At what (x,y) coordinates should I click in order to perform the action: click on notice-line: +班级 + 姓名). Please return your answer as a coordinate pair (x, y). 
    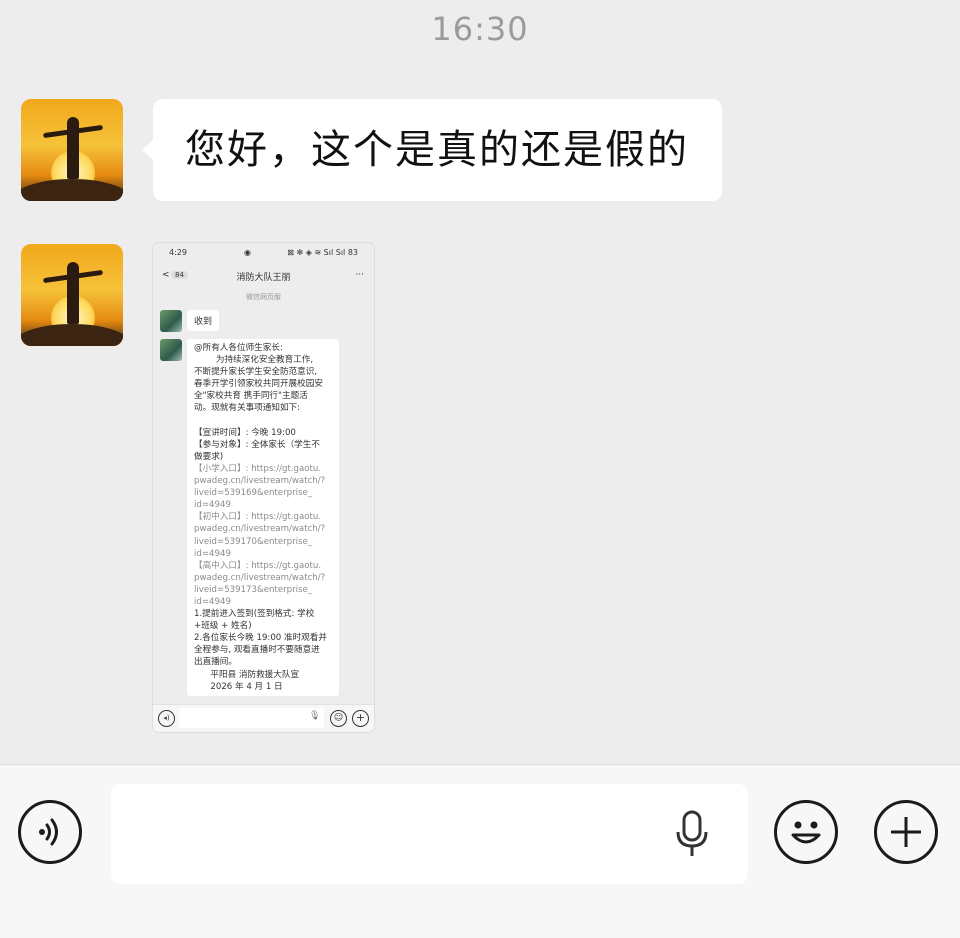
    Looking at the image, I should click on (223, 626).